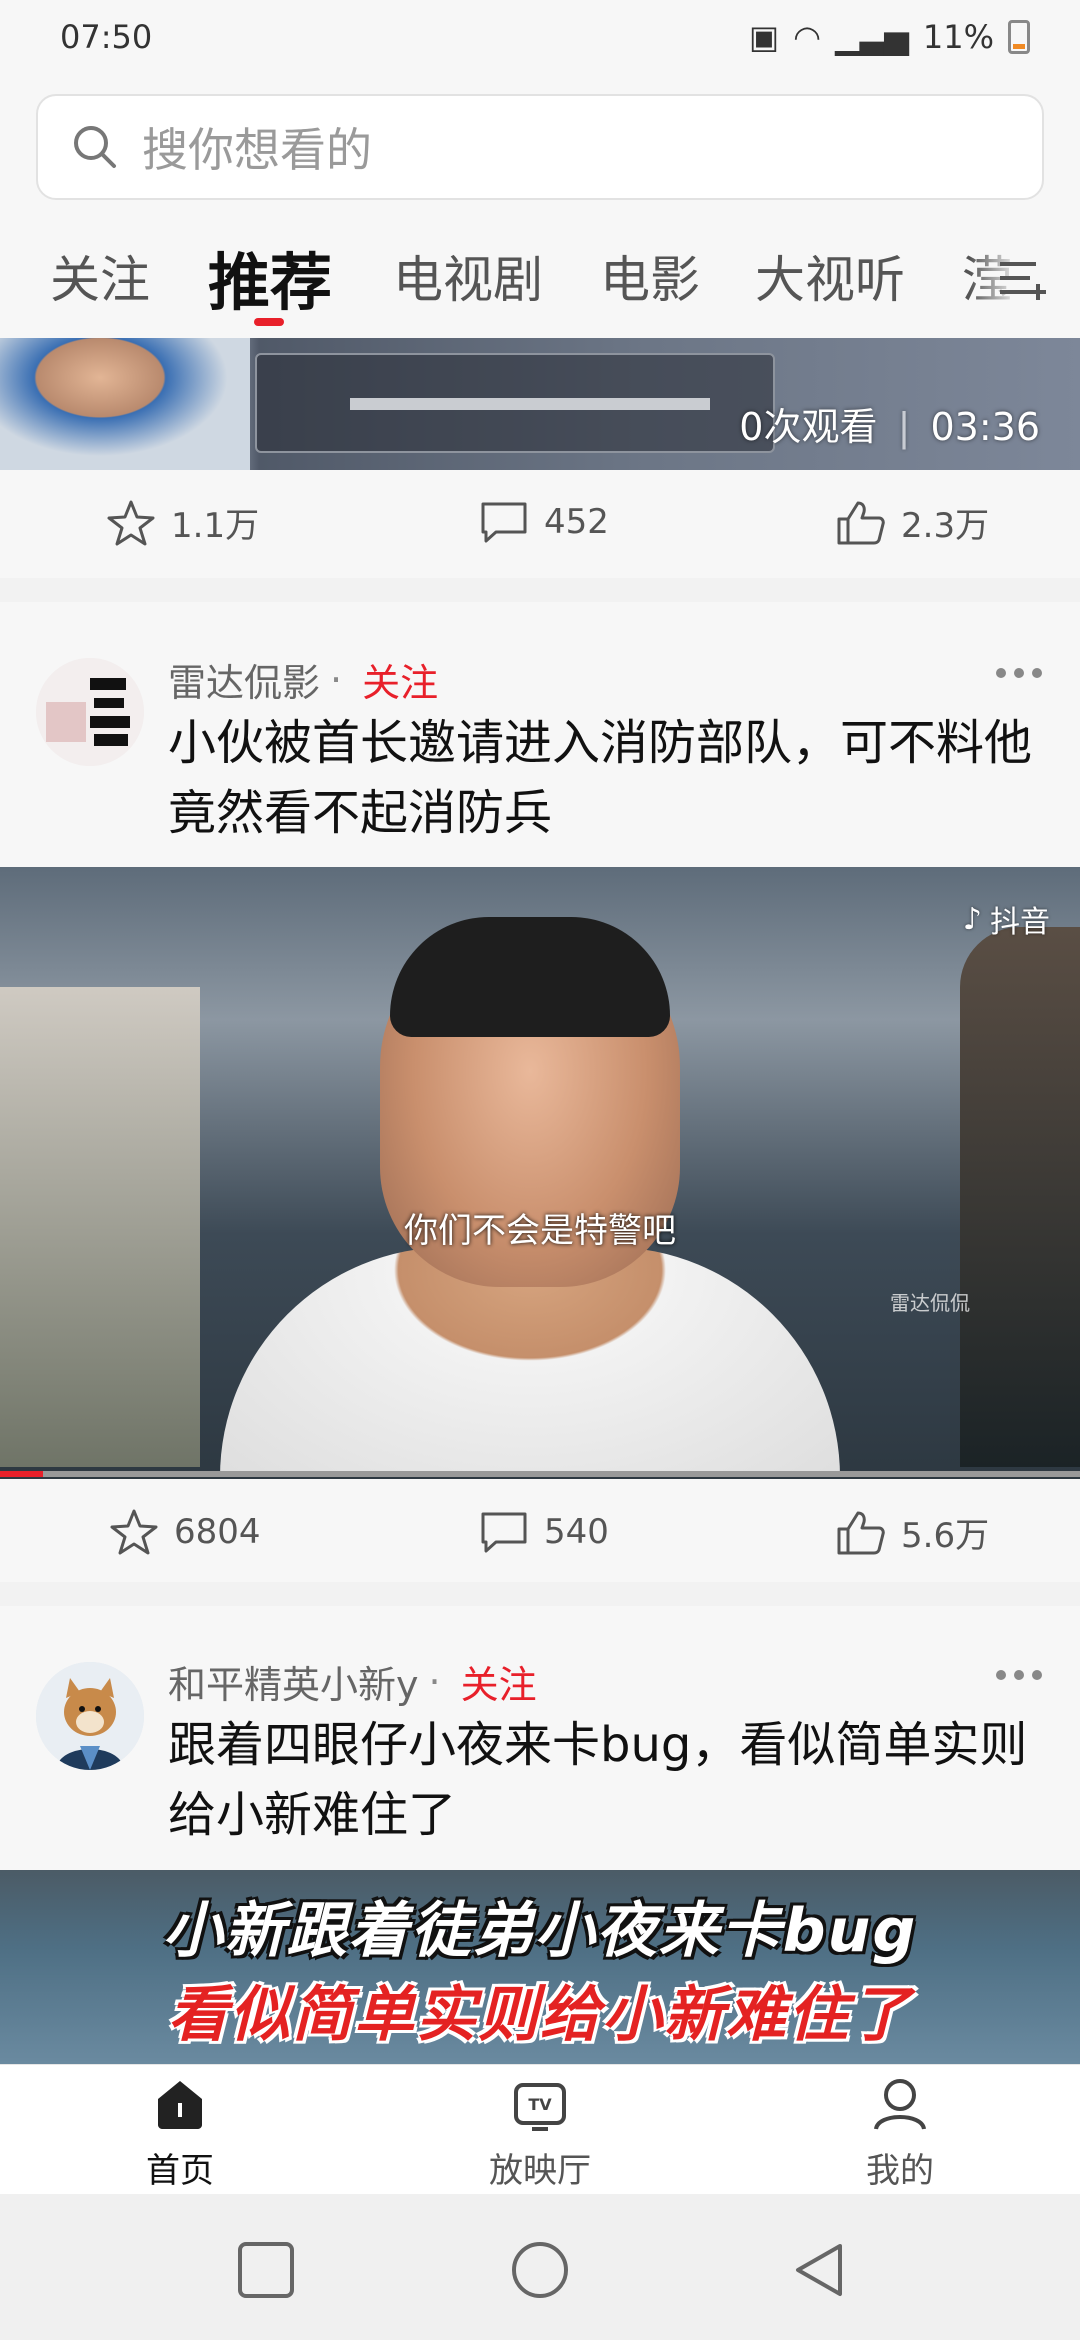 The width and height of the screenshot is (1080, 2340). I want to click on system-nav-bar, so click(540, 2267).